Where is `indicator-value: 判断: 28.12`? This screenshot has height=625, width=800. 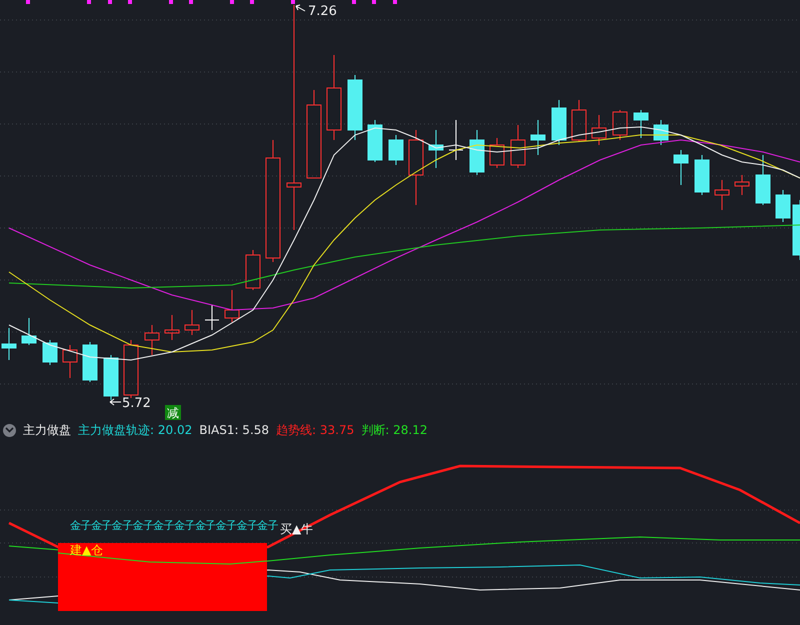 indicator-value: 判断: 28.12 is located at coordinates (394, 430).